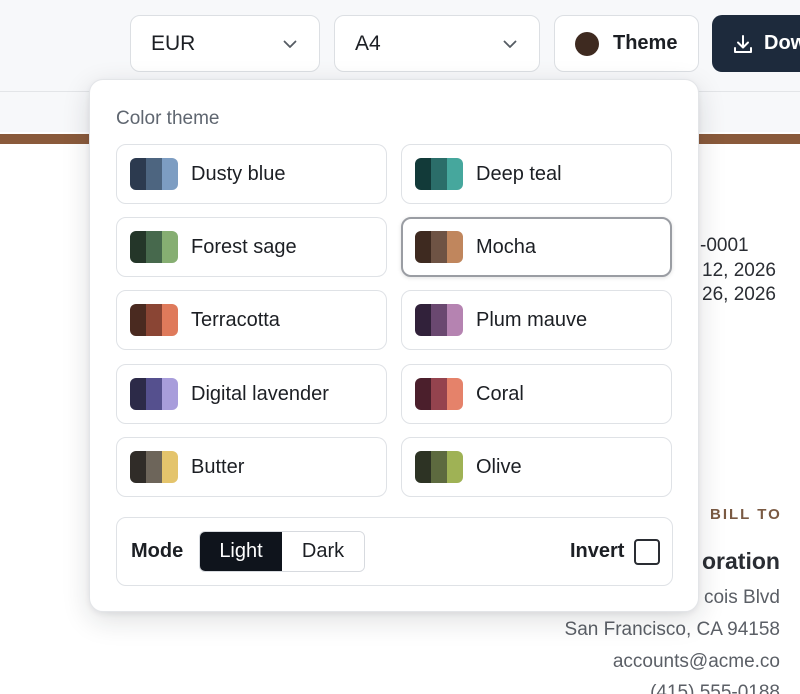  I want to click on theme-color-dot-icon, so click(587, 43).